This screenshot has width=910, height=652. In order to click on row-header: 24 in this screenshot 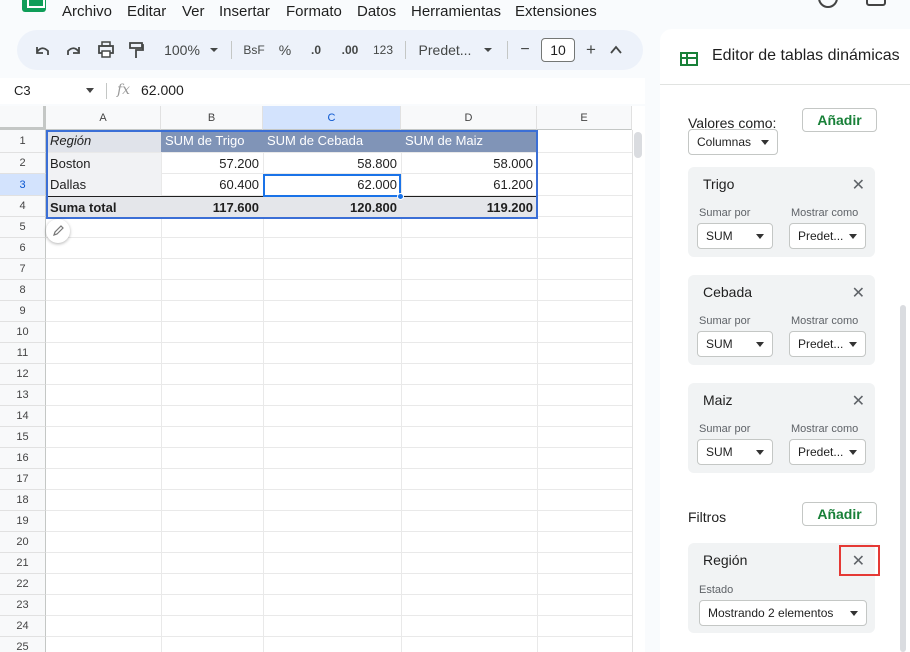, I will do `click(23, 626)`.